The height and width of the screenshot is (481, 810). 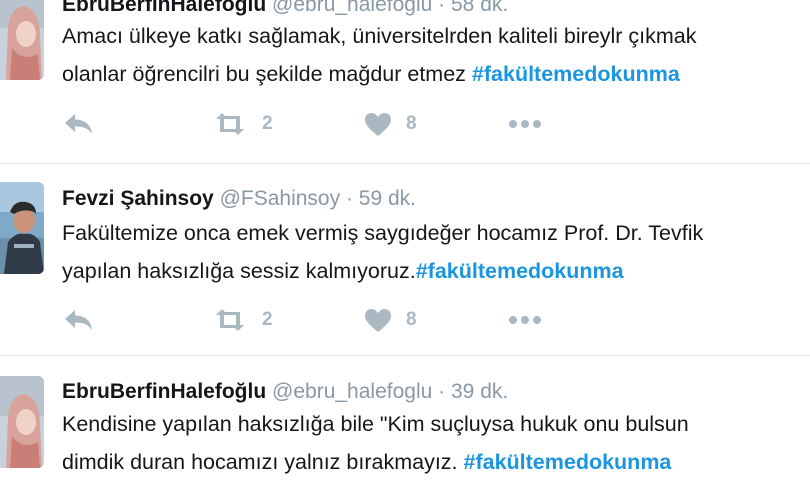 What do you see at coordinates (479, 8) in the screenshot?
I see `tweet-timestamp: 58 dk.` at bounding box center [479, 8].